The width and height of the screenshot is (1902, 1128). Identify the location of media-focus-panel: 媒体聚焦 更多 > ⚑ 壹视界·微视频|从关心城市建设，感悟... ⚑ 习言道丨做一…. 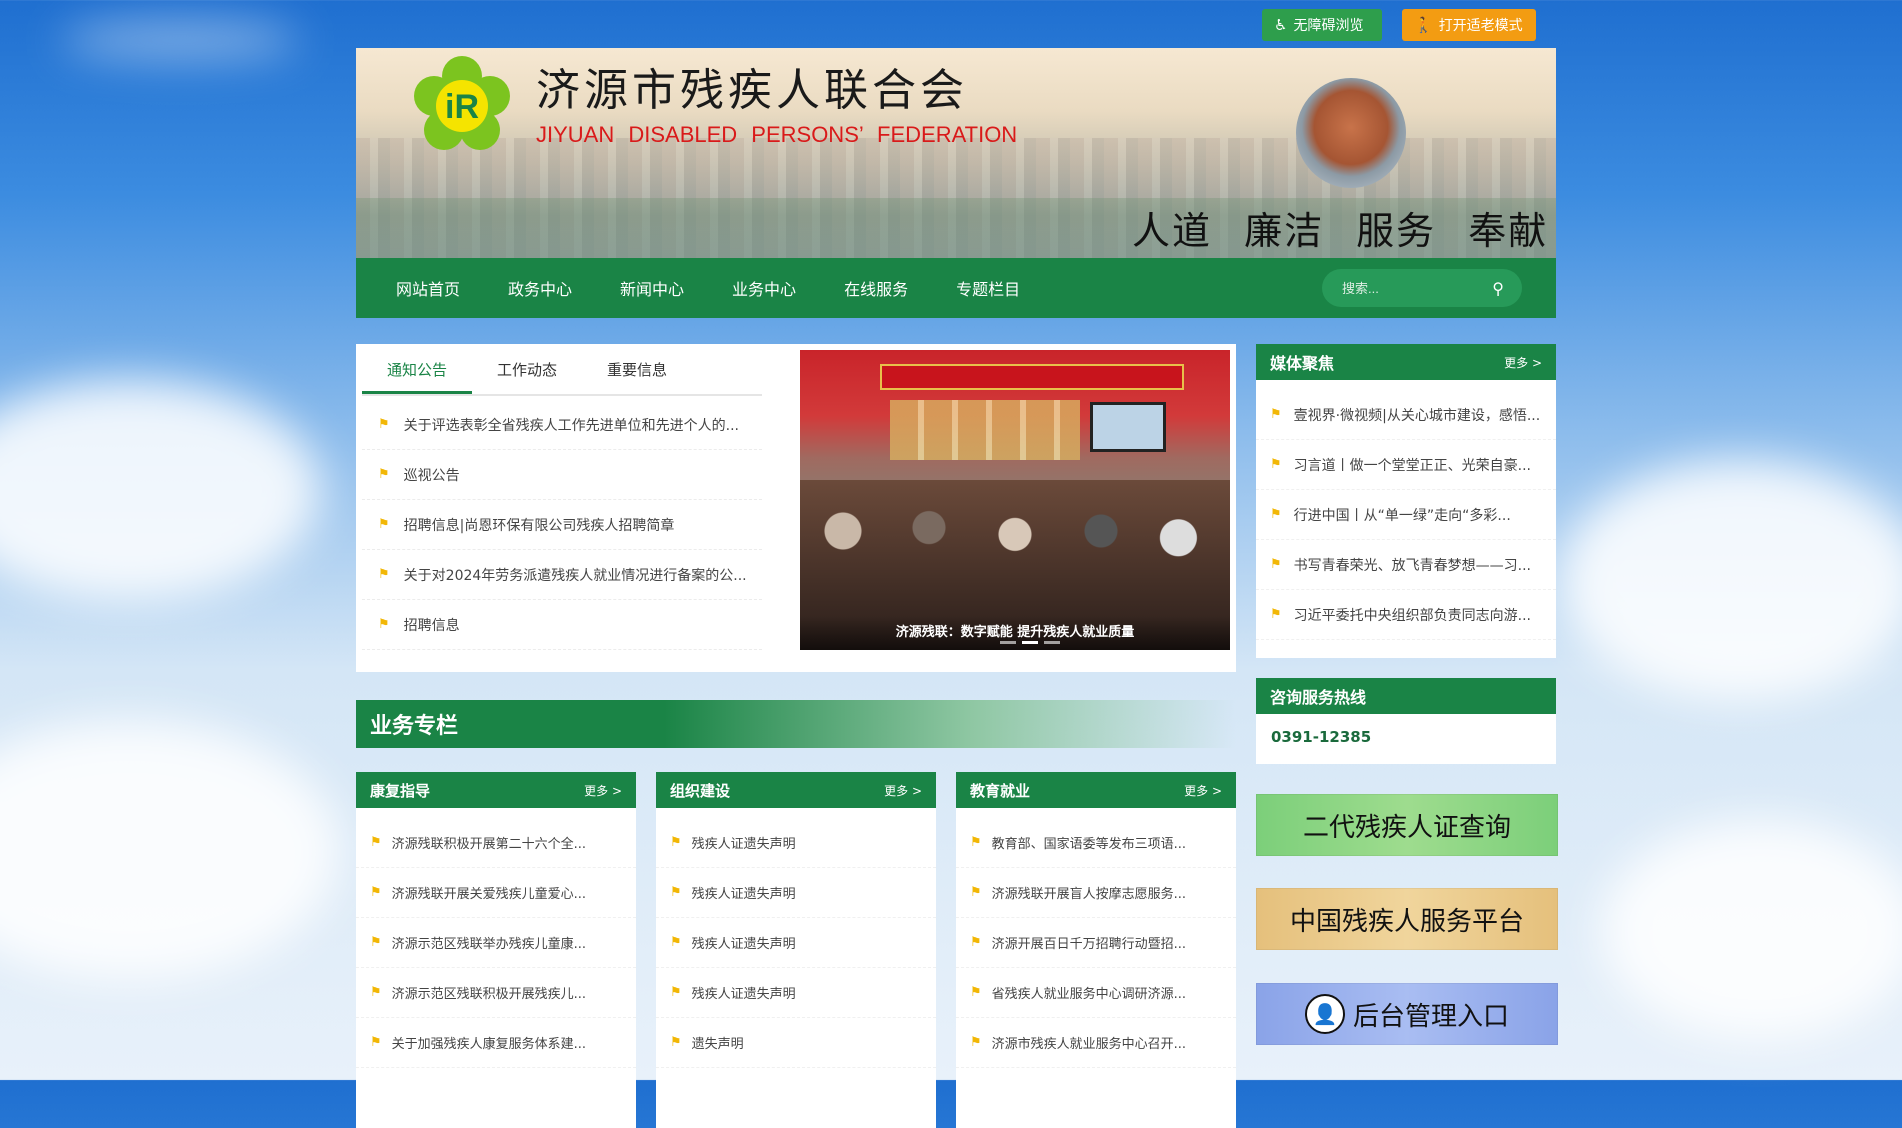
(1406, 501).